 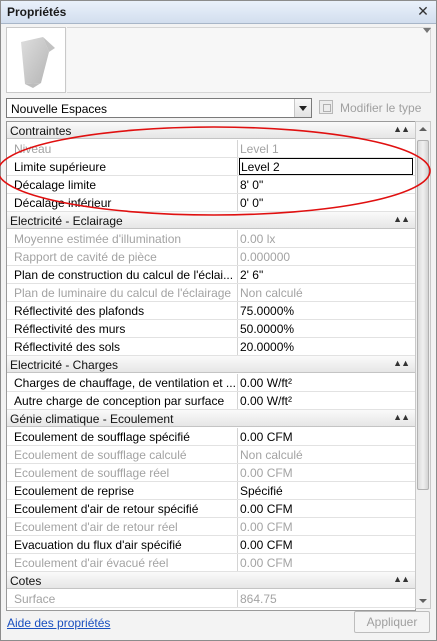 I want to click on property-name: Autre charge de conception par surface, so click(x=122, y=400).